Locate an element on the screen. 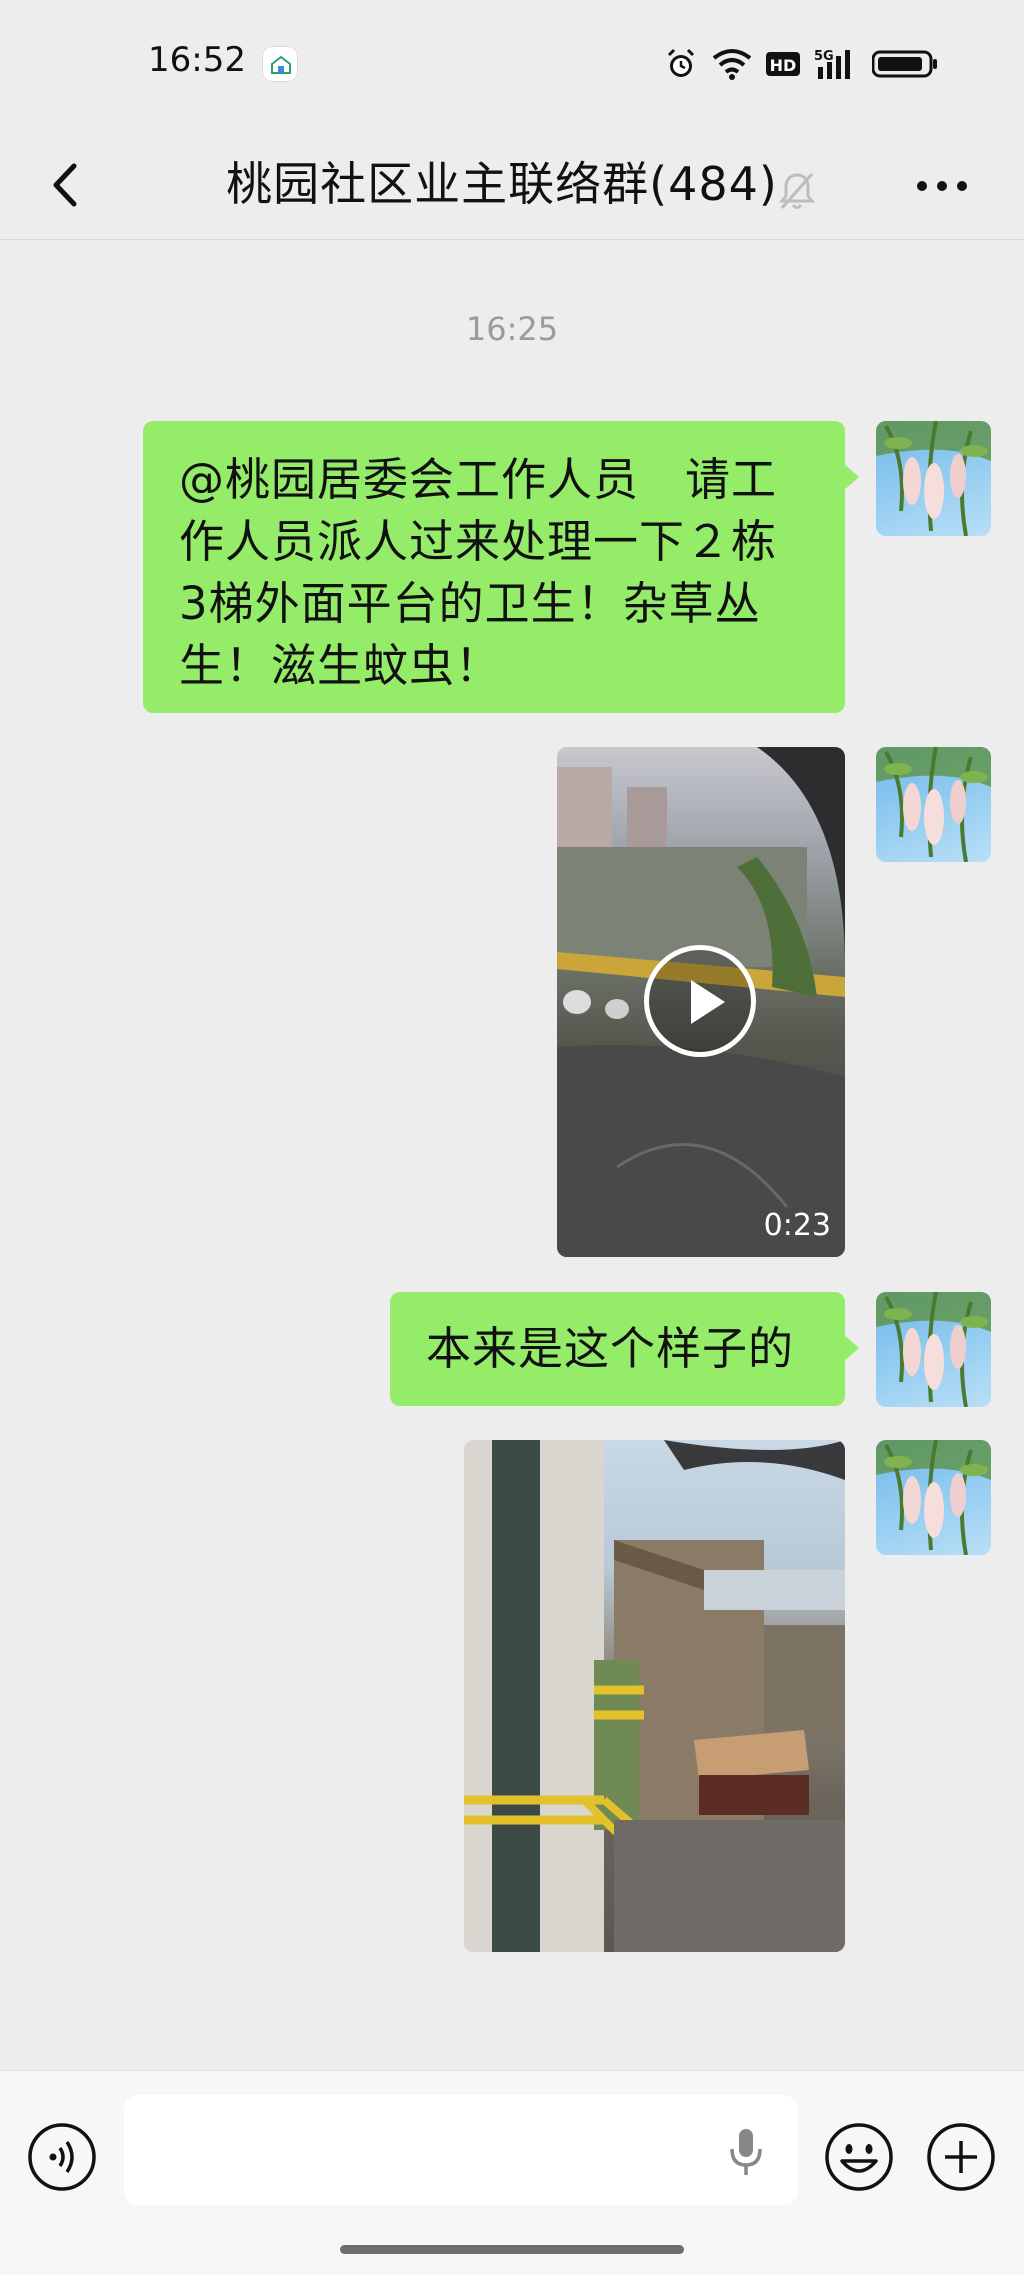 This screenshot has width=1024, height=2275. more-actions-button is located at coordinates (961, 2157).